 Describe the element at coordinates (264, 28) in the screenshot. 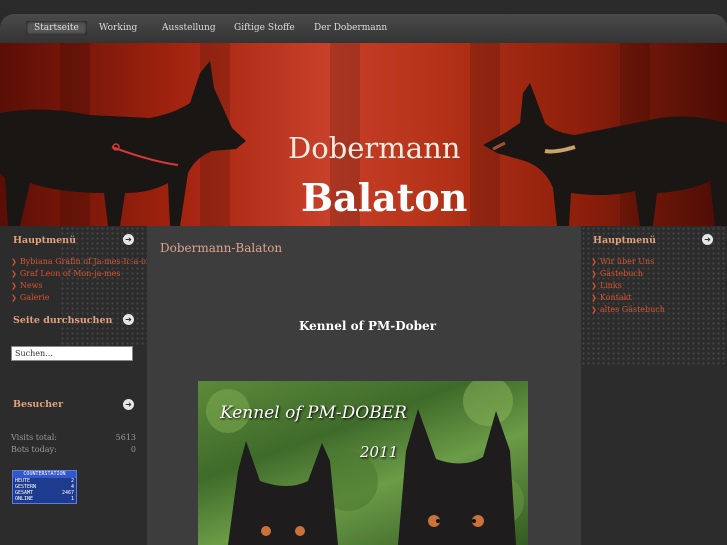

I see `nav-giftige-stoffe: Giftige Stoffe` at that location.